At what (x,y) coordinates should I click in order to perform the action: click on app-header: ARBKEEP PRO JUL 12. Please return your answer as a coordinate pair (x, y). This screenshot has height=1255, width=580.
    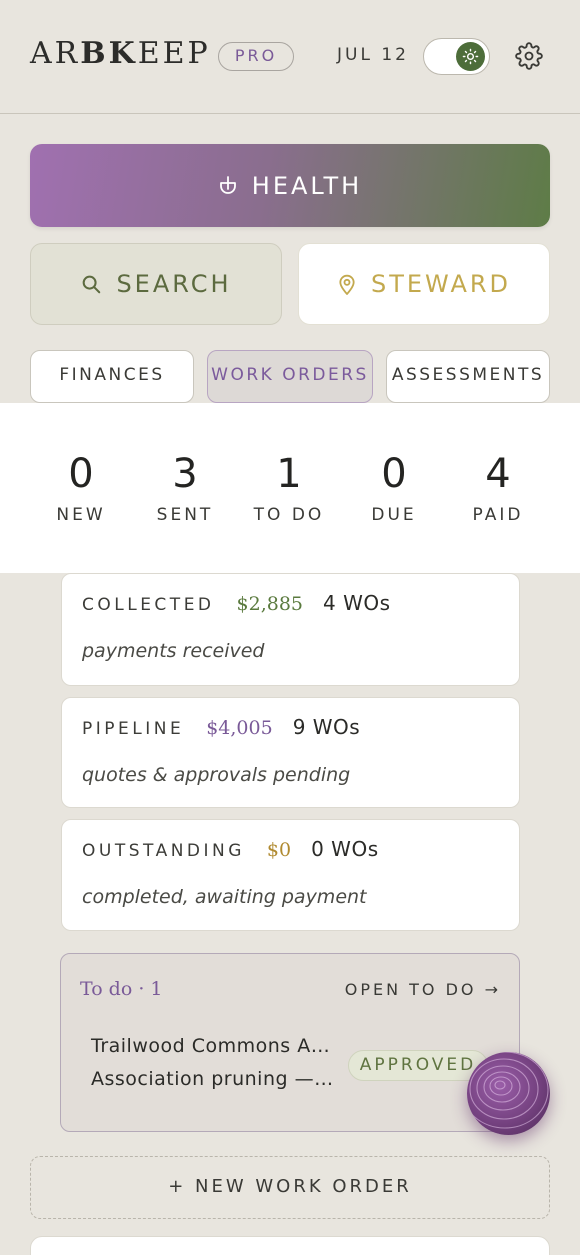
    Looking at the image, I should click on (290, 57).